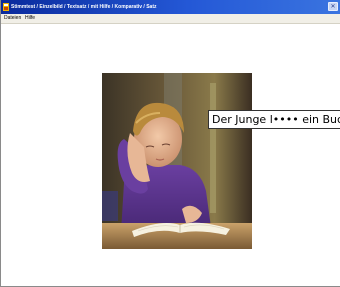  I want to click on close-button: ✕, so click(333, 6).